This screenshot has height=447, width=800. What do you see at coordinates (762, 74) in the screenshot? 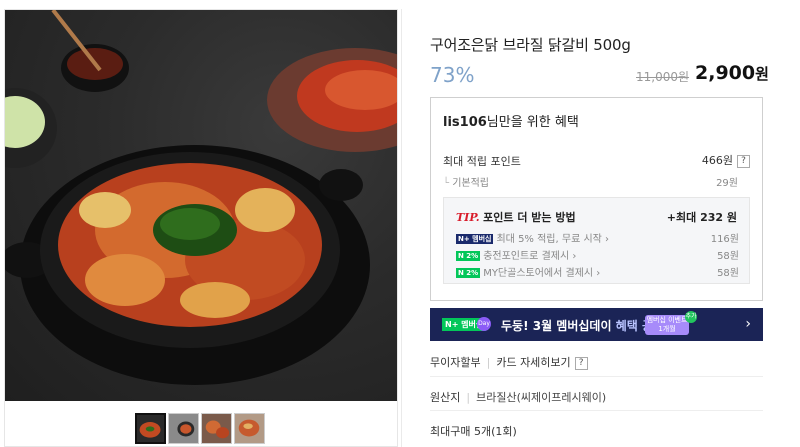
I see `sale-price-unit: 원` at bounding box center [762, 74].